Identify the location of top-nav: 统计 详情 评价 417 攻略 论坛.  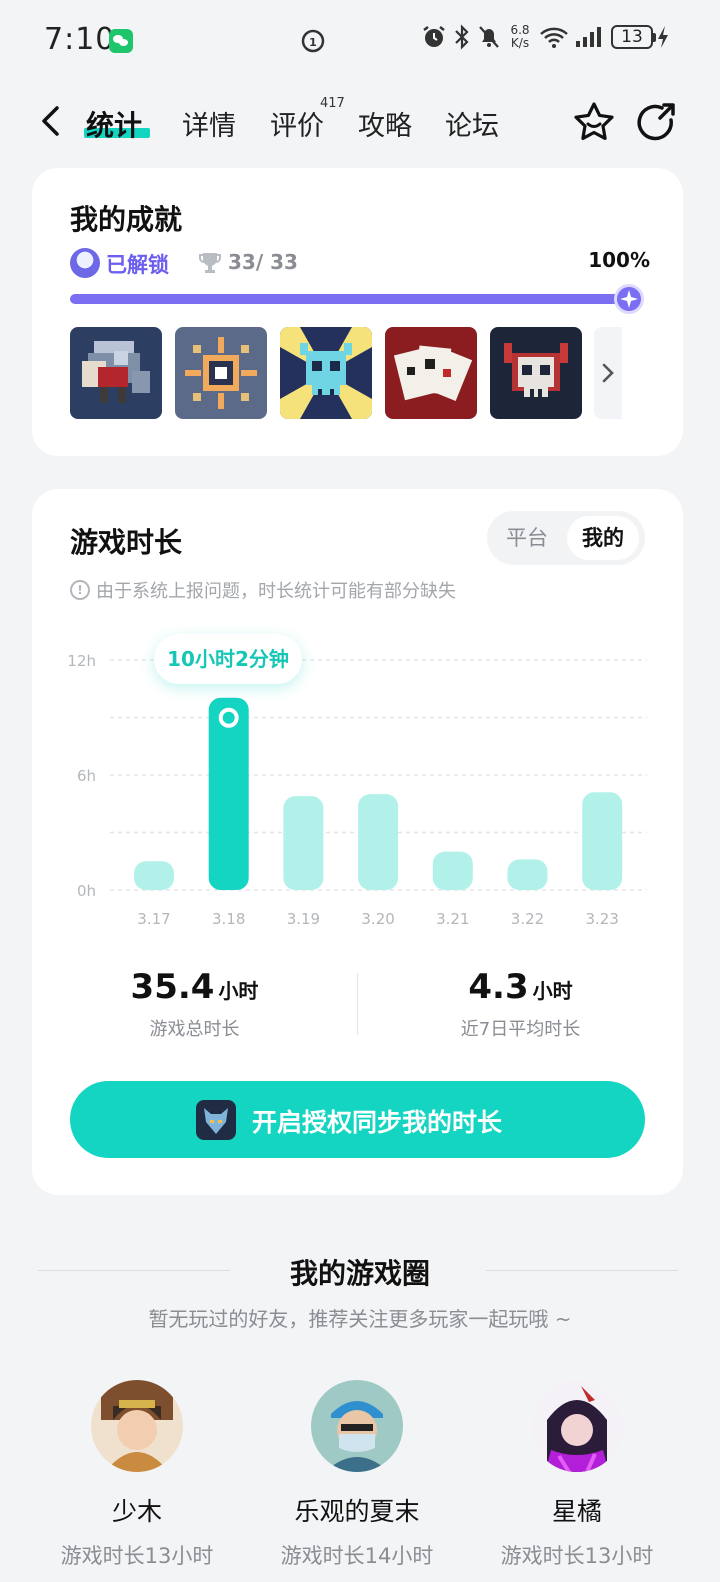
(360, 122).